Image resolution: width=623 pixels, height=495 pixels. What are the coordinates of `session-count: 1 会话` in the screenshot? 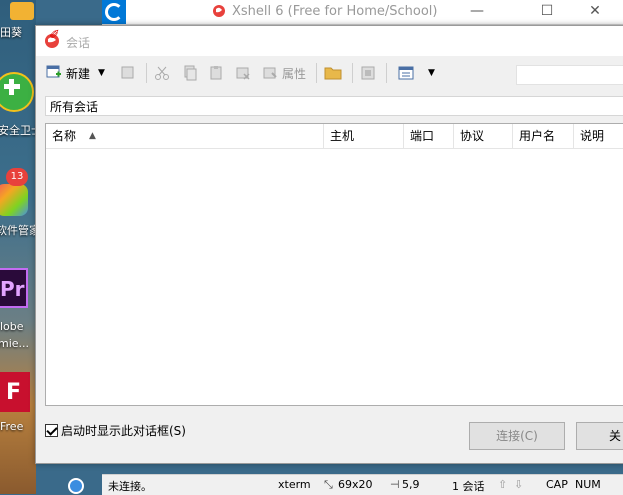 It's located at (468, 486).